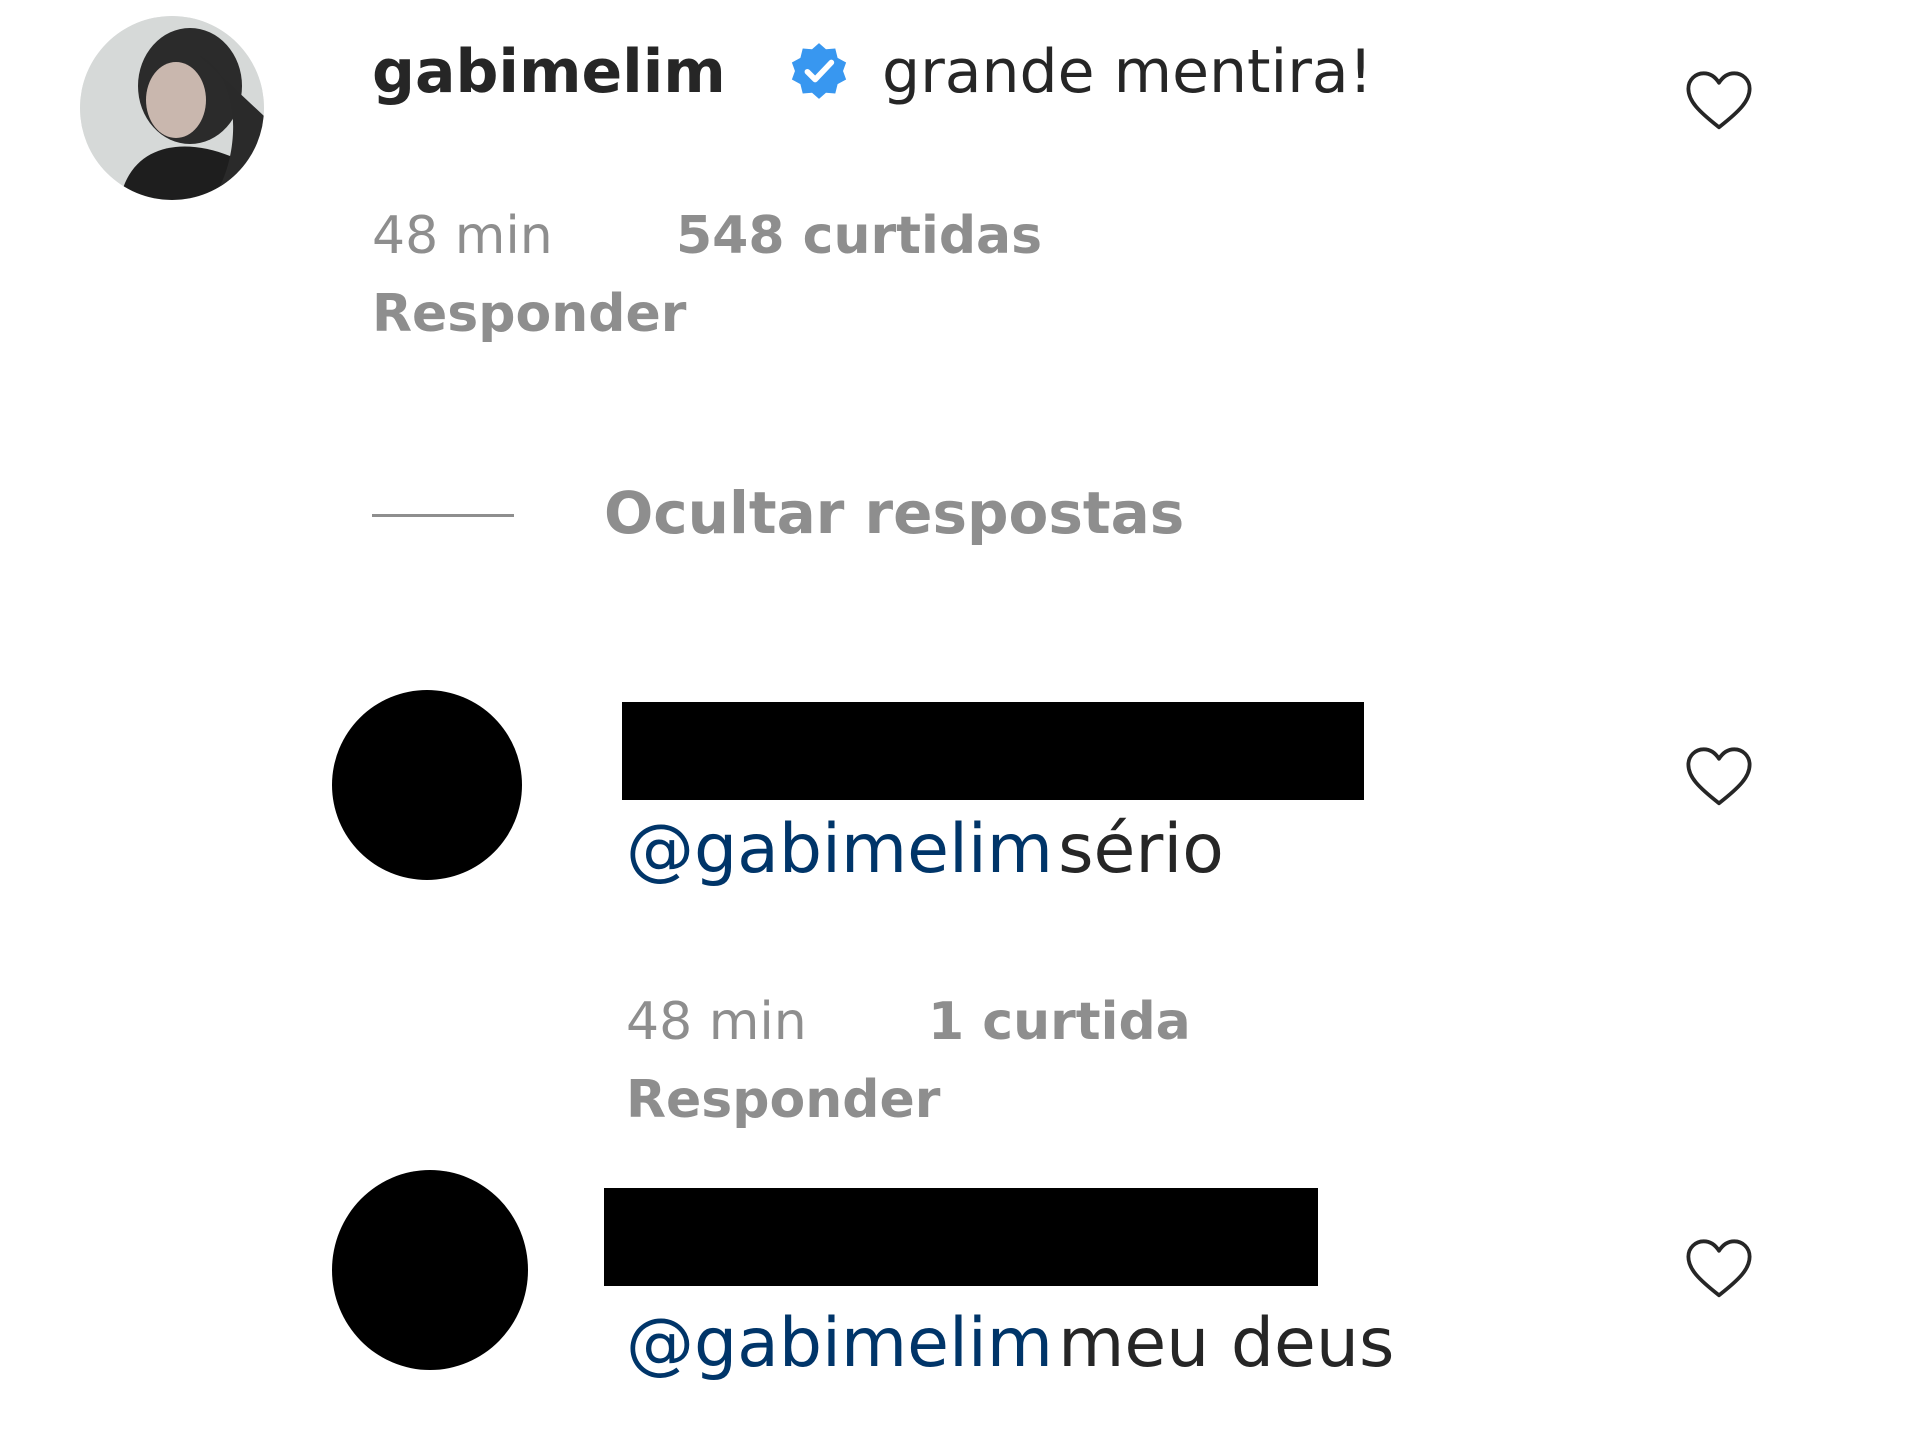 The width and height of the screenshot is (1920, 1440). I want to click on hide-replies-button: Ocultar respostas, so click(894, 513).